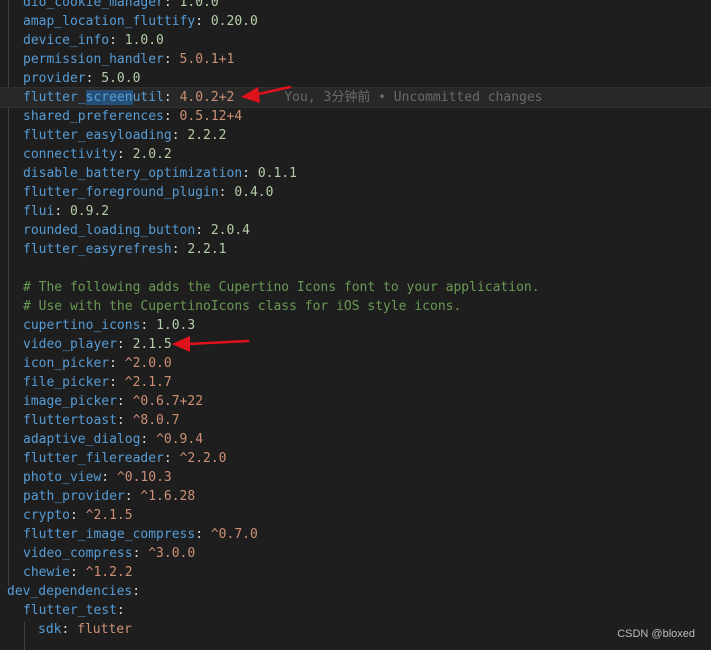 This screenshot has height=650, width=711. Describe the element at coordinates (152, 344) in the screenshot. I see `dependency-version: 2.1.5` at that location.